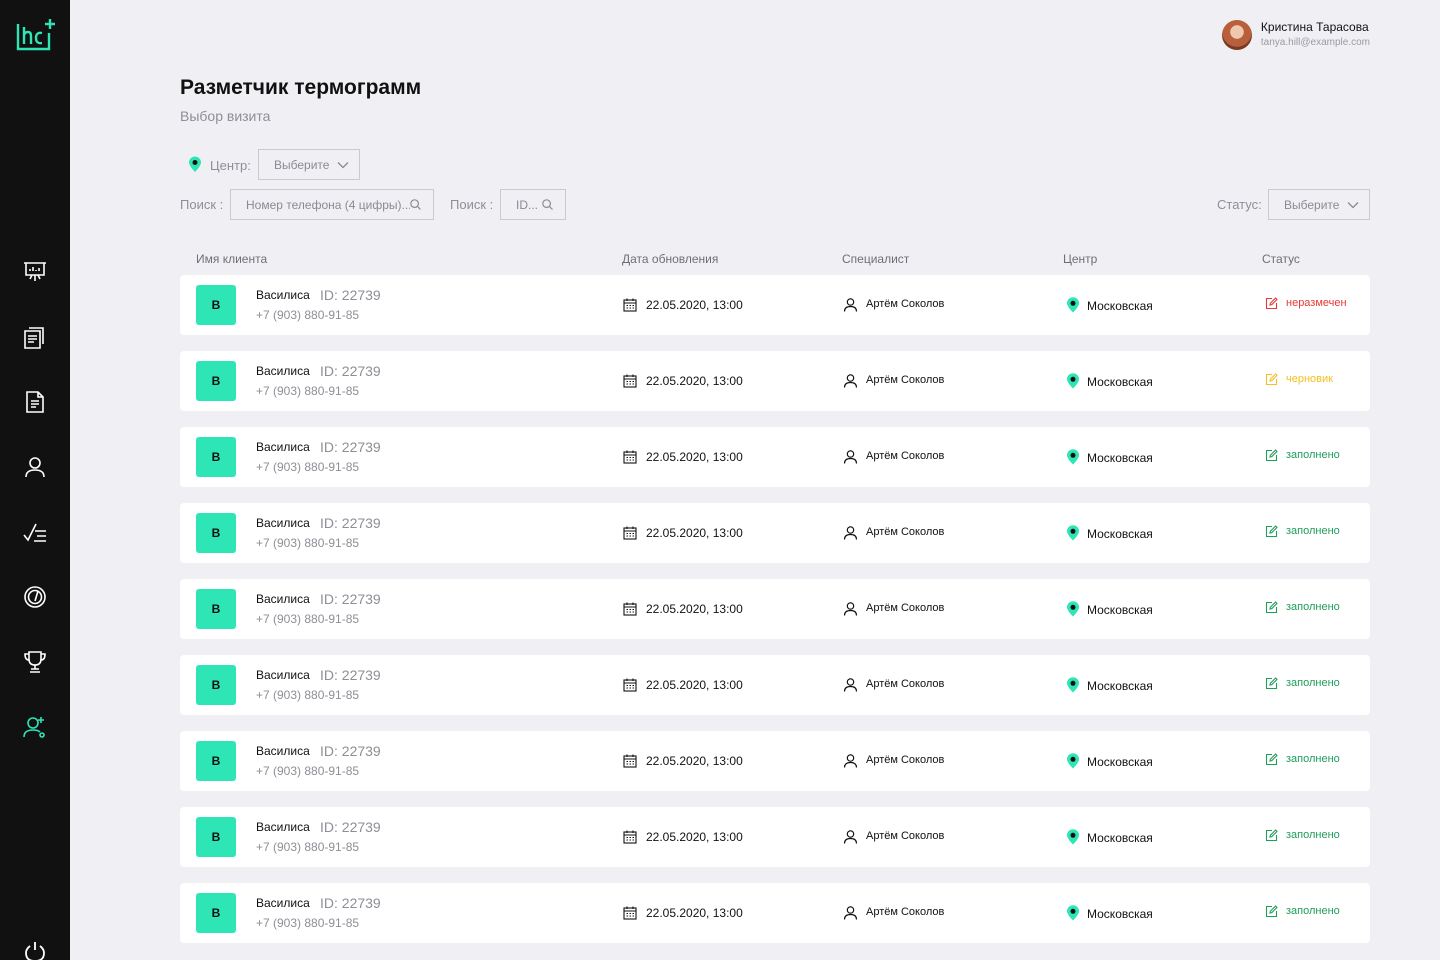 This screenshot has width=1440, height=960. Describe the element at coordinates (875, 259) in the screenshot. I see `column-header-specialist: Специалист` at that location.